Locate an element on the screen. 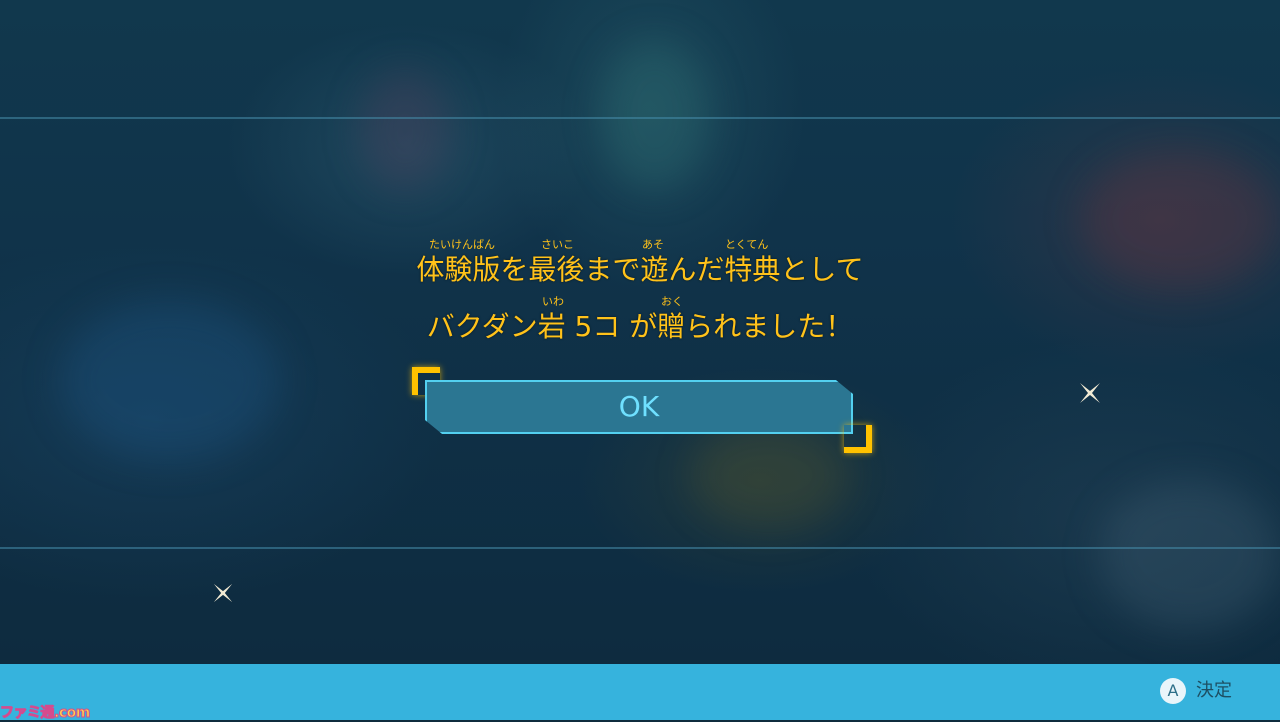  ok-button is located at coordinates (639, 407).